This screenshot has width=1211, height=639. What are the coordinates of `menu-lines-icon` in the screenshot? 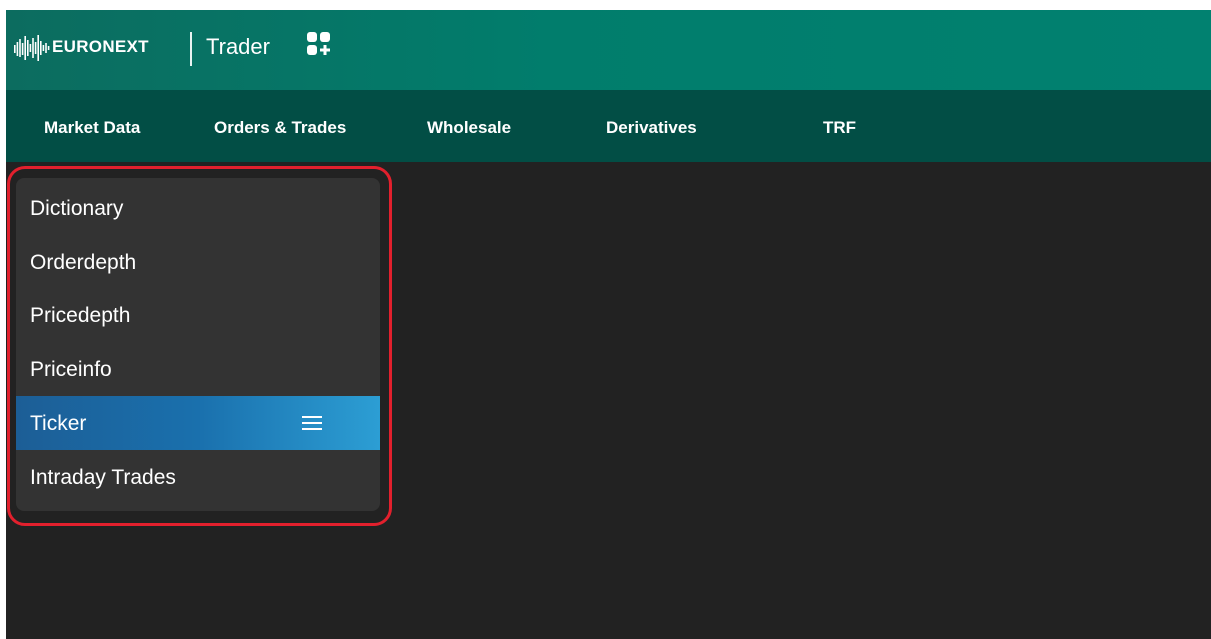 It's located at (312, 423).